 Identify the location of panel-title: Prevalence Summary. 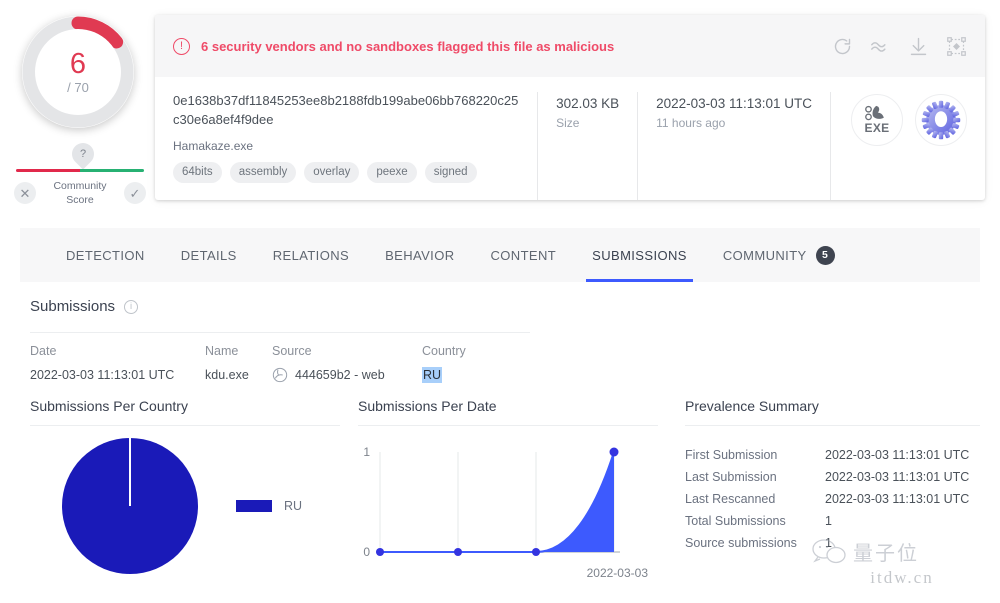
(752, 406).